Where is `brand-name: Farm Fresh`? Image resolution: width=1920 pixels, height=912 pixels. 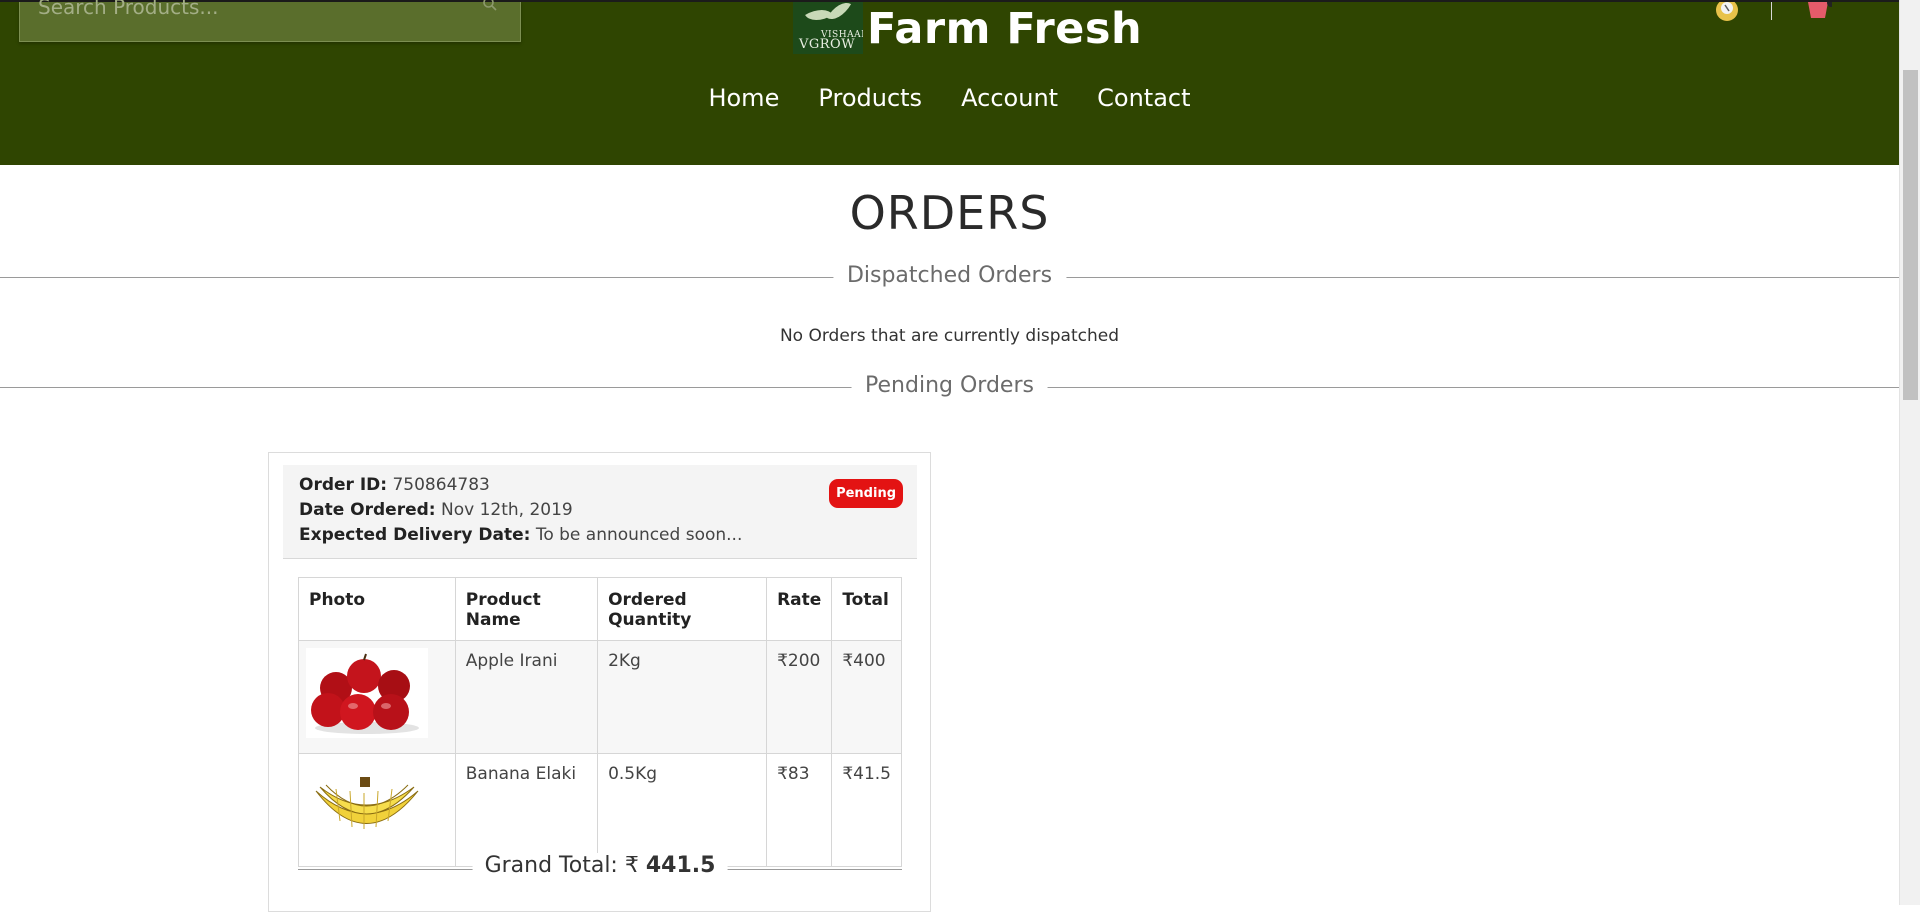
brand-name: Farm Fresh is located at coordinates (1004, 29).